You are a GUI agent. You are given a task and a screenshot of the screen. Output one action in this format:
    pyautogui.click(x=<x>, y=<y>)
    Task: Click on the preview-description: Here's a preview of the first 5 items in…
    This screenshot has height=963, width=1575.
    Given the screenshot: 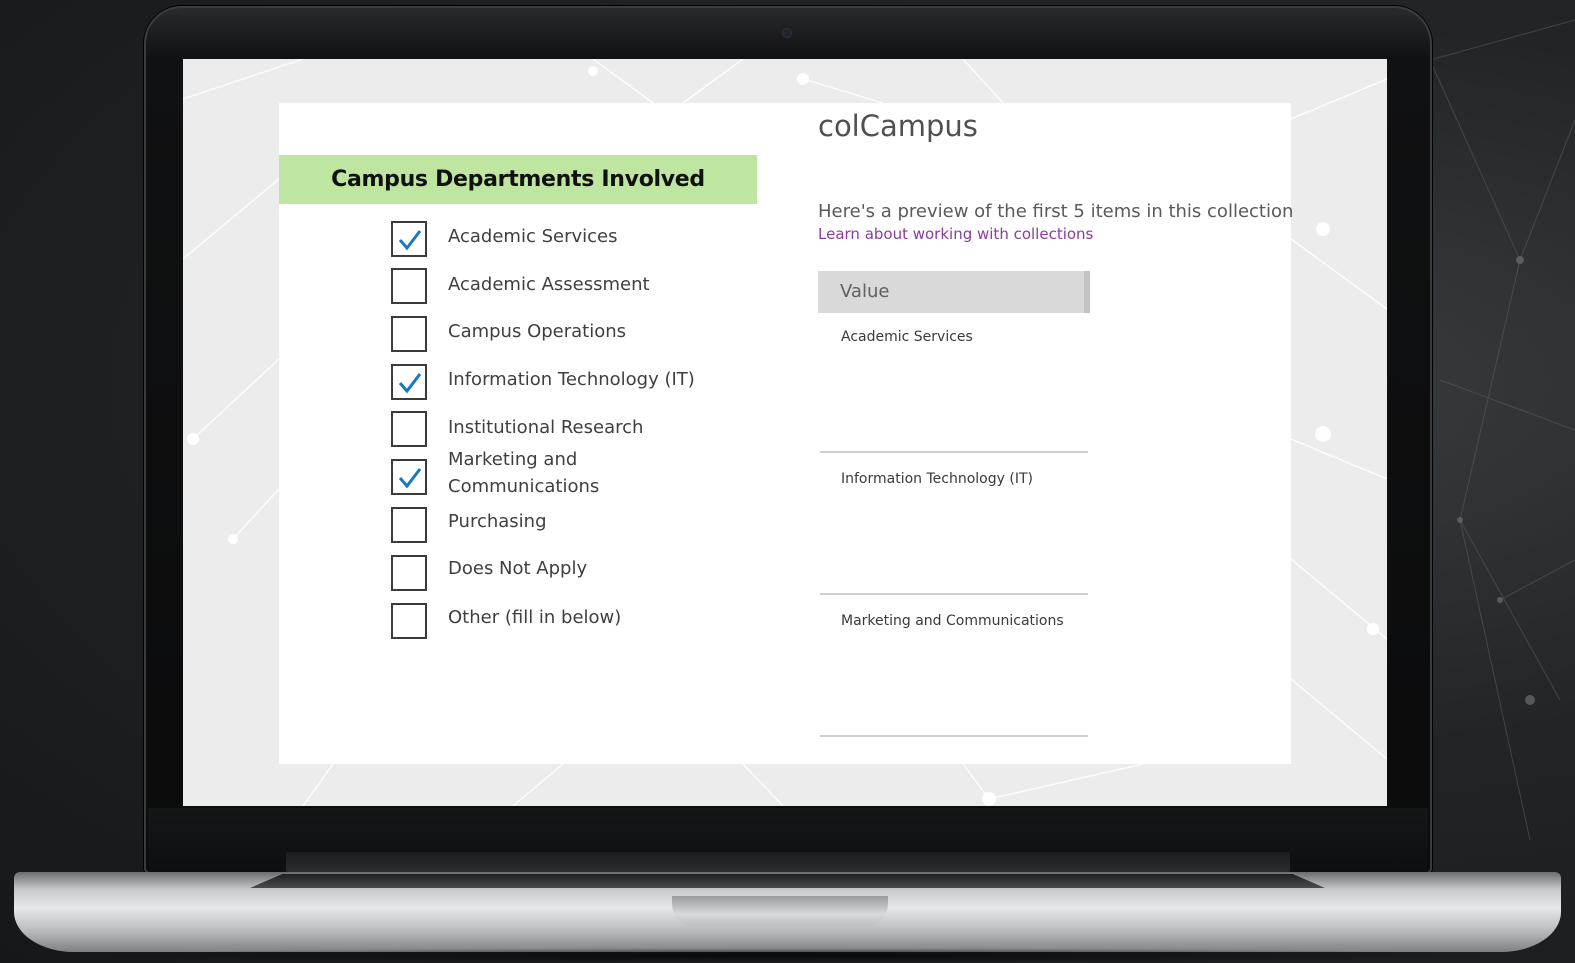 What is the action you would take?
    pyautogui.click(x=1056, y=211)
    